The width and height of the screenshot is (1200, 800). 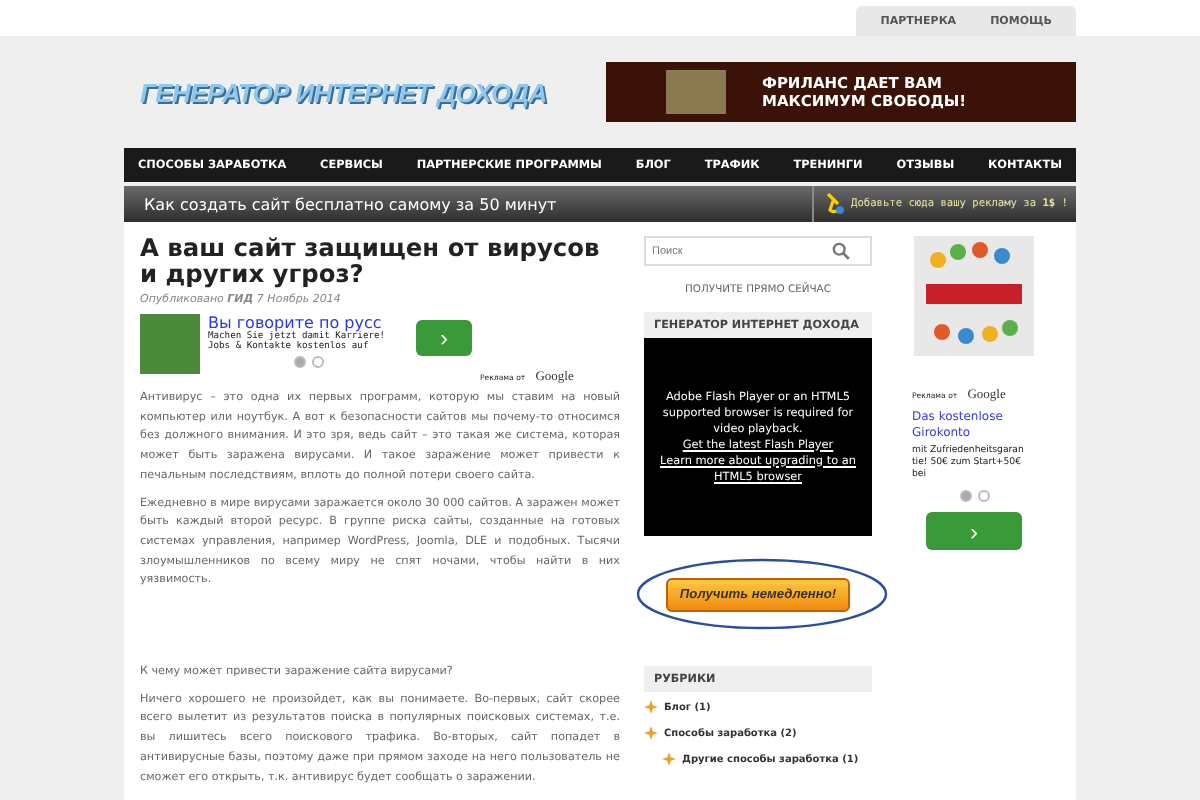 What do you see at coordinates (170, 344) in the screenshot?
I see `photo-placeholder` at bounding box center [170, 344].